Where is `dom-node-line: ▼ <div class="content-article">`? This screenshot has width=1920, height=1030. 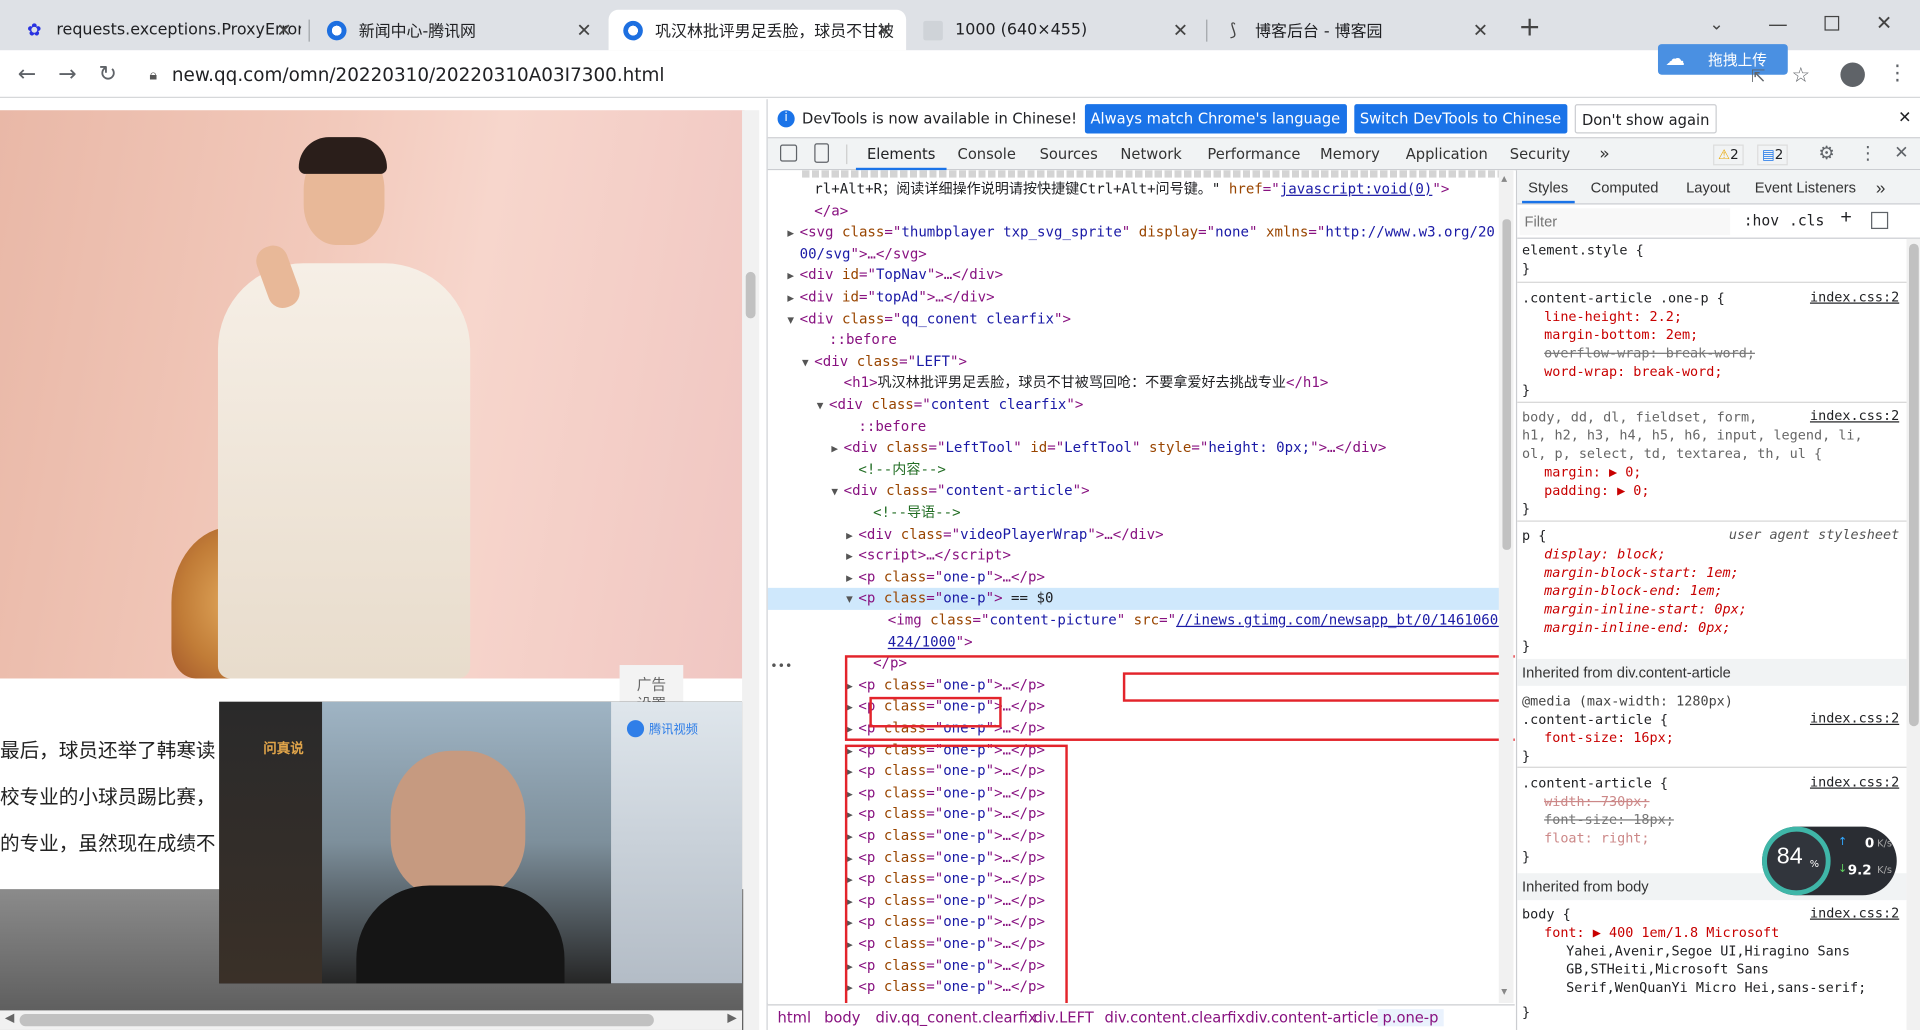 dom-node-line: ▼ <div class="content-article"> is located at coordinates (1134, 492).